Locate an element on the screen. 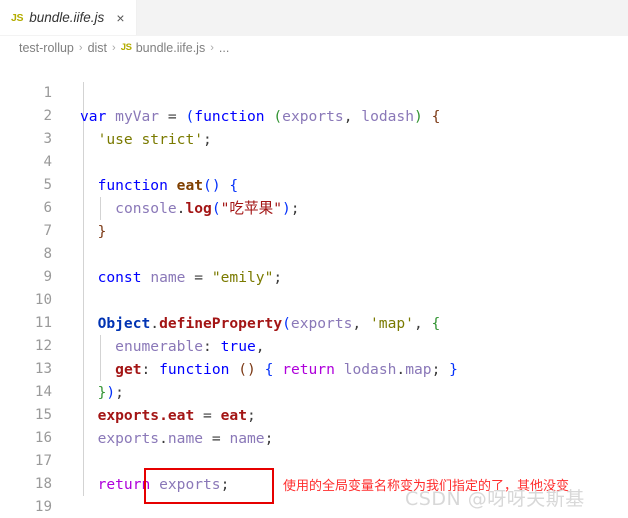 This screenshot has height=518, width=628. breadcrumb-item-dist: dist is located at coordinates (97, 48).